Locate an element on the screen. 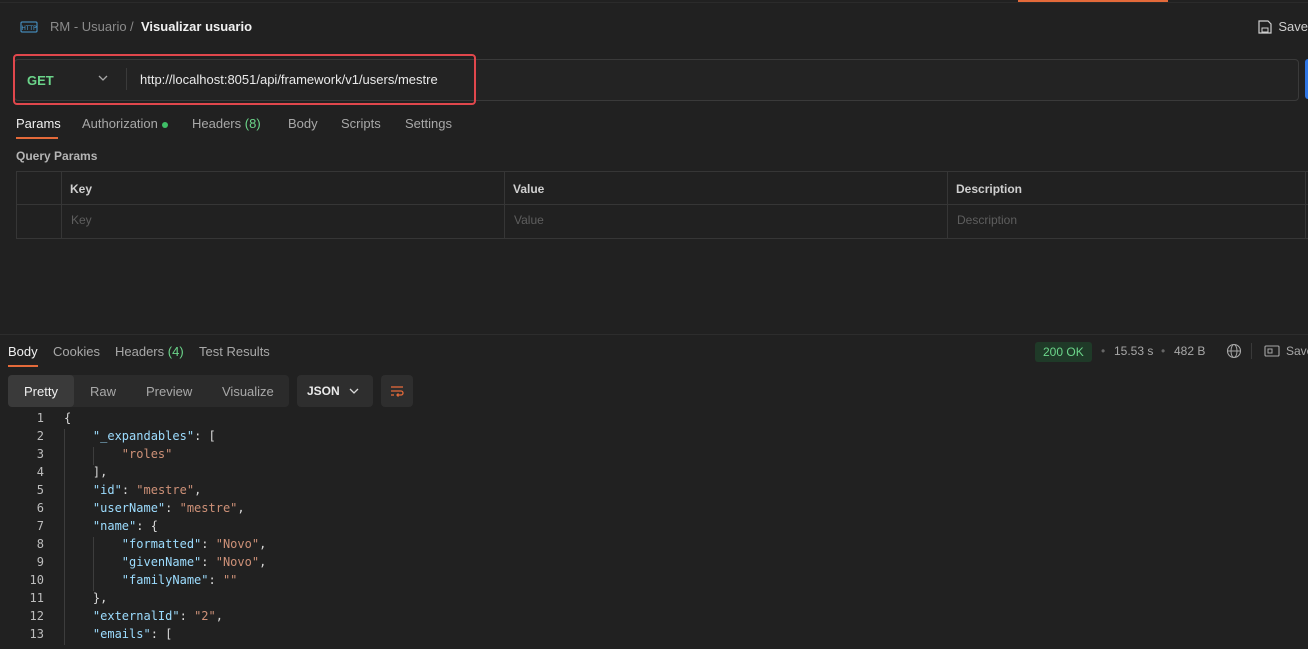 The width and height of the screenshot is (1308, 649). line-number: 4 is located at coordinates (40, 472).